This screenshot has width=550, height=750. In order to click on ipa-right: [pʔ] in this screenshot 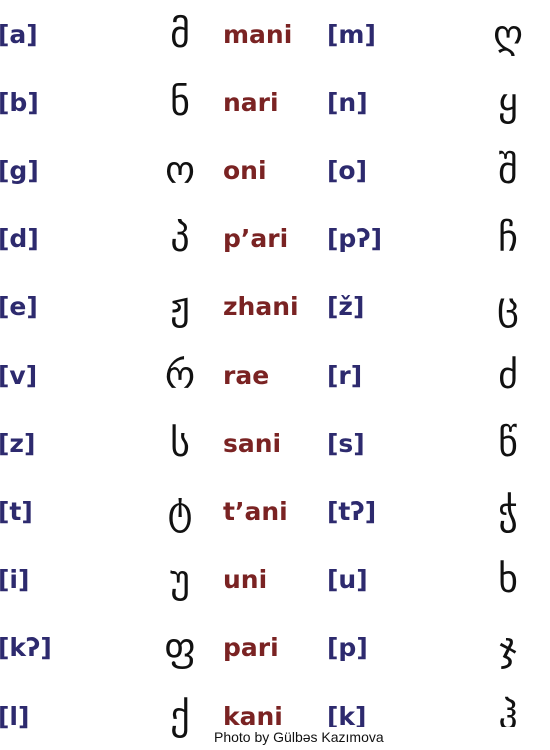, I will do `click(355, 238)`.